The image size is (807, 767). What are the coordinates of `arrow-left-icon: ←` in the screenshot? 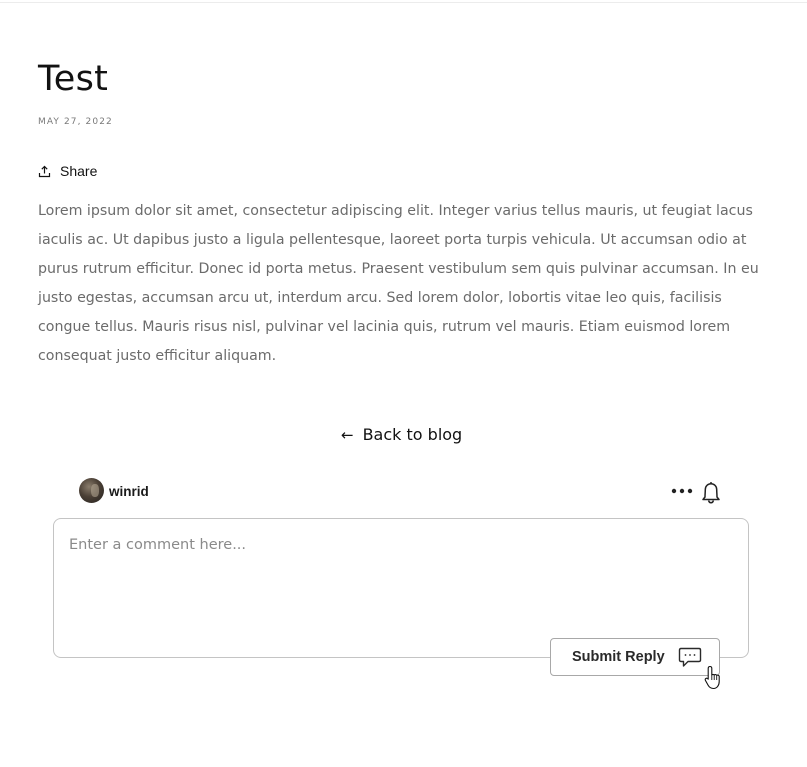 It's located at (347, 434).